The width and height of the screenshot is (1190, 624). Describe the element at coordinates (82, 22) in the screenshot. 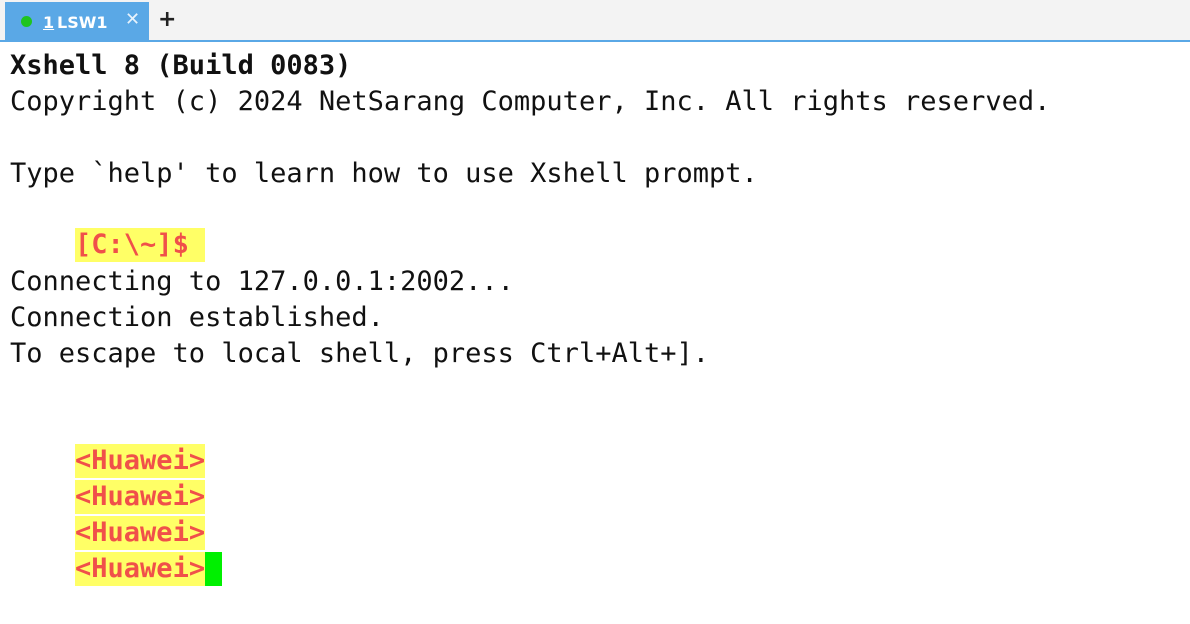

I see `tab-label: LSW1` at that location.